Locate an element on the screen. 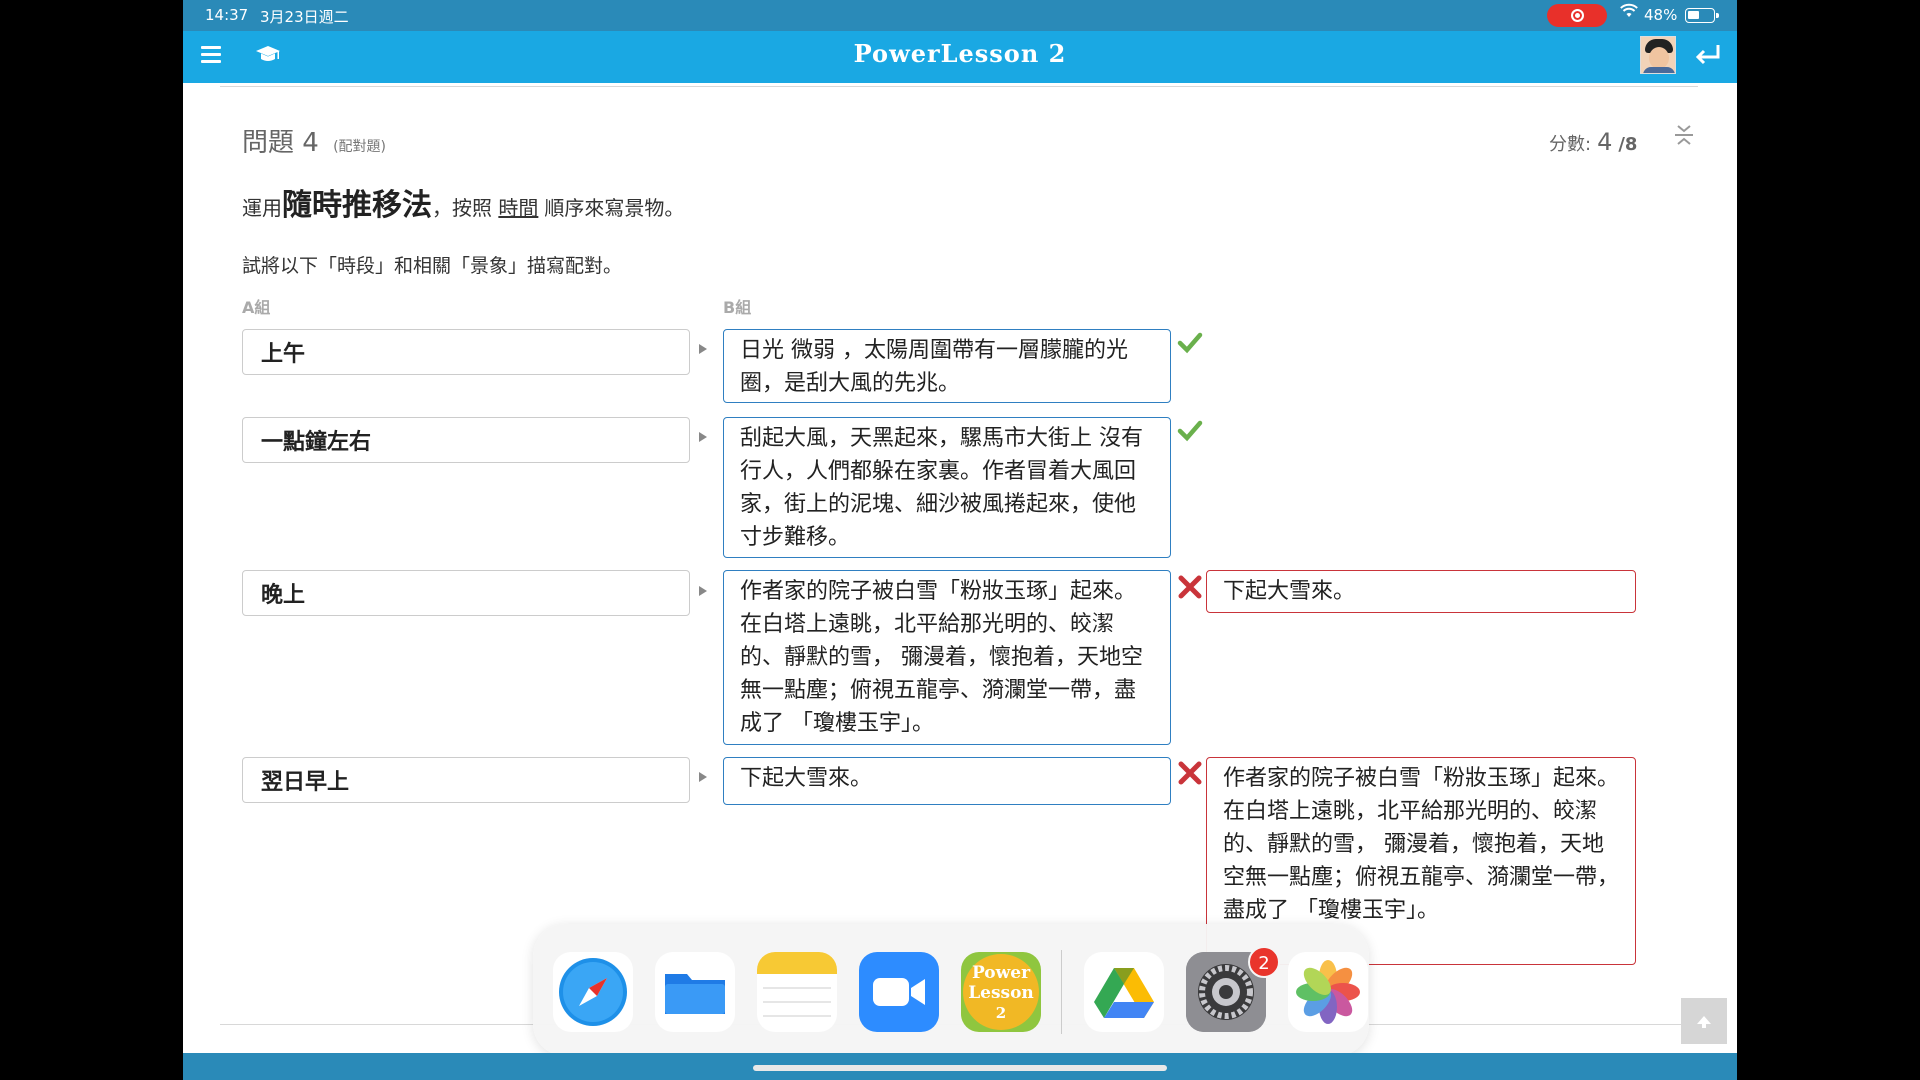 This screenshot has height=1080, width=1920. notification-badge: 2 is located at coordinates (1264, 962).